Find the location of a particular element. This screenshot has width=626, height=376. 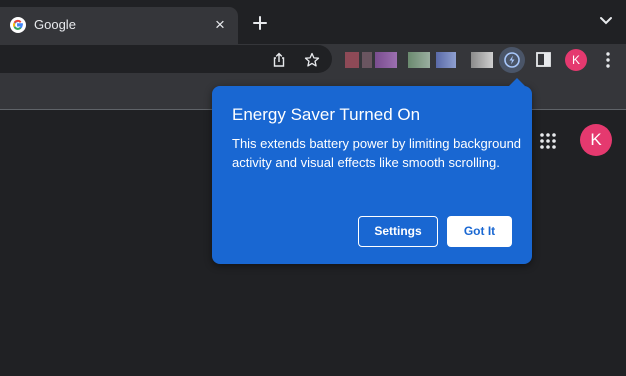

share-icon is located at coordinates (279, 60).